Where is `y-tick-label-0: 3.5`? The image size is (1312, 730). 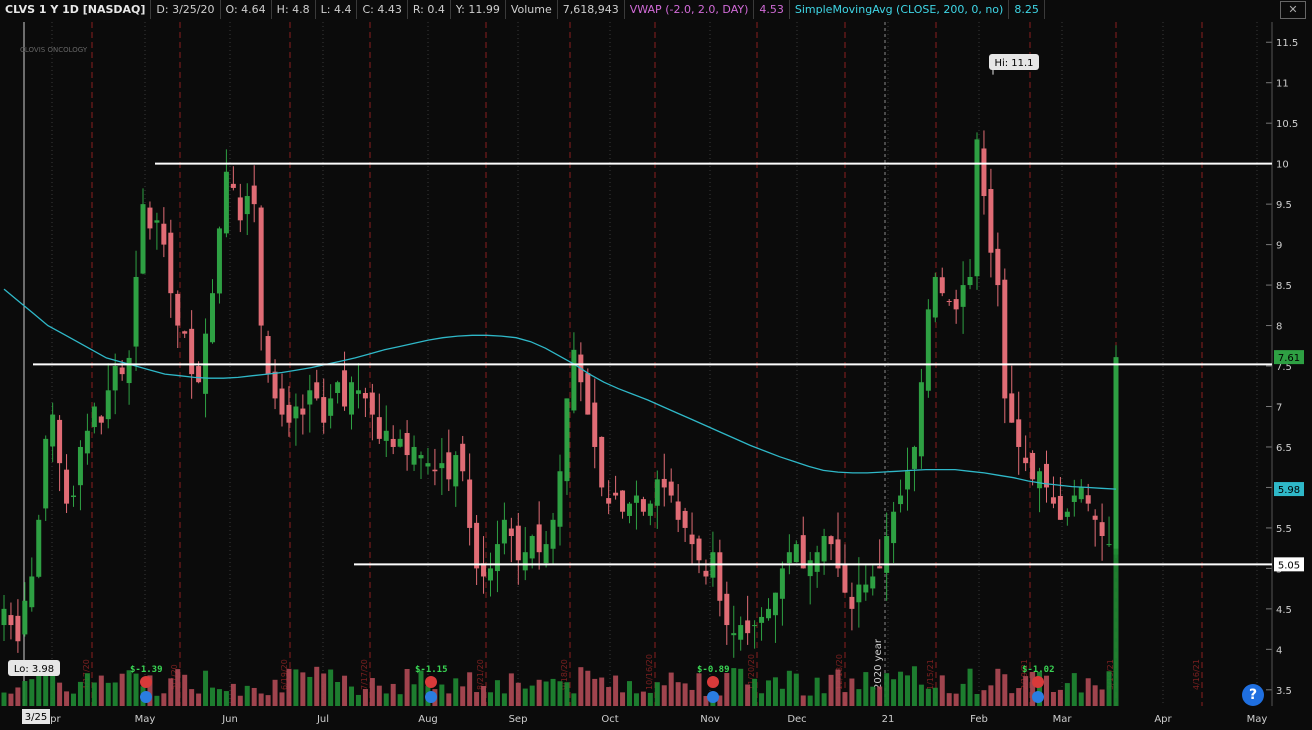
y-tick-label-0: 3.5 is located at coordinates (1284, 691).